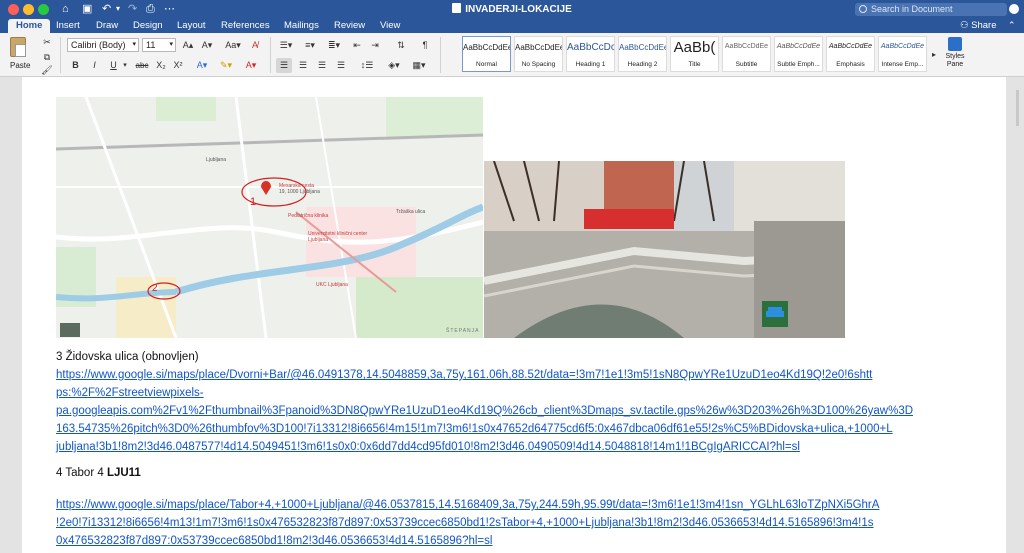 The height and width of the screenshot is (553, 1024). I want to click on change-case-icon: Aa▾, so click(233, 45).